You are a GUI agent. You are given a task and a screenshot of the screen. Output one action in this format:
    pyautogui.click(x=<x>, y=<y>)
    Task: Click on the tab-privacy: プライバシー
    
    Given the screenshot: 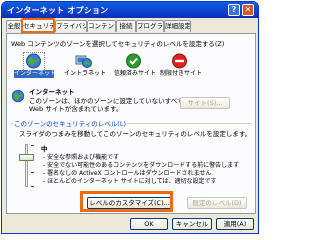 What is the action you would take?
    pyautogui.click(x=71, y=26)
    